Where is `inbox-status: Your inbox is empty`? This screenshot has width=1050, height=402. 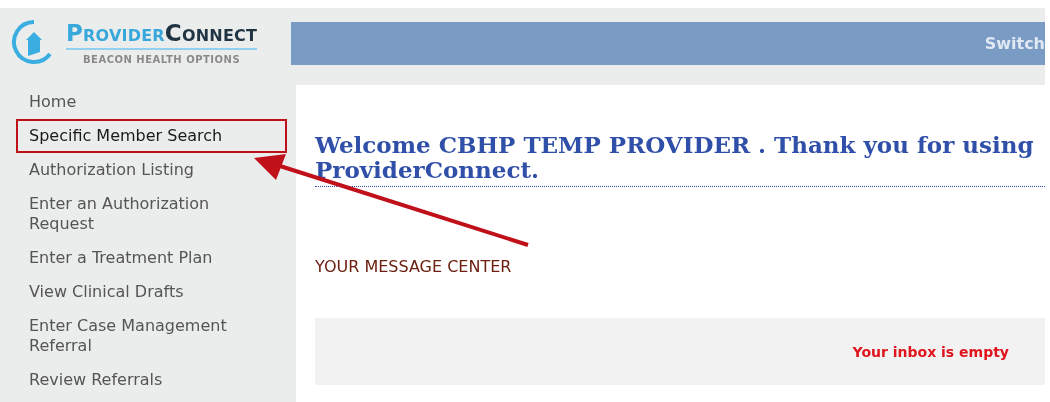
inbox-status: Your inbox is empty is located at coordinates (930, 351).